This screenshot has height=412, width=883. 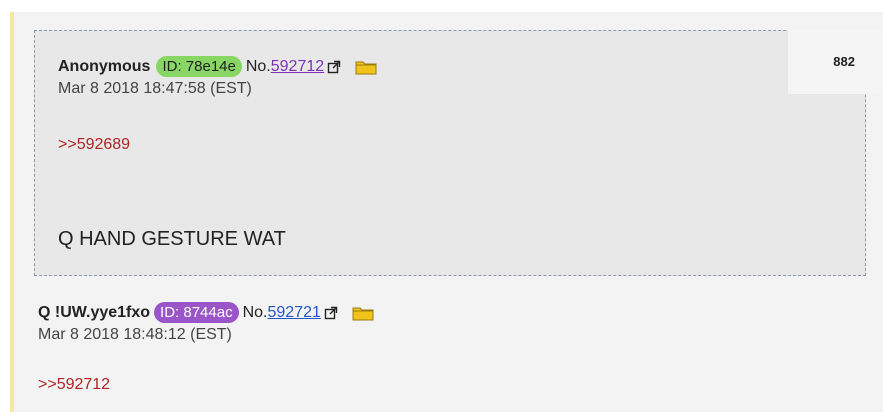 I want to click on post-author: Anonymous, so click(x=104, y=66).